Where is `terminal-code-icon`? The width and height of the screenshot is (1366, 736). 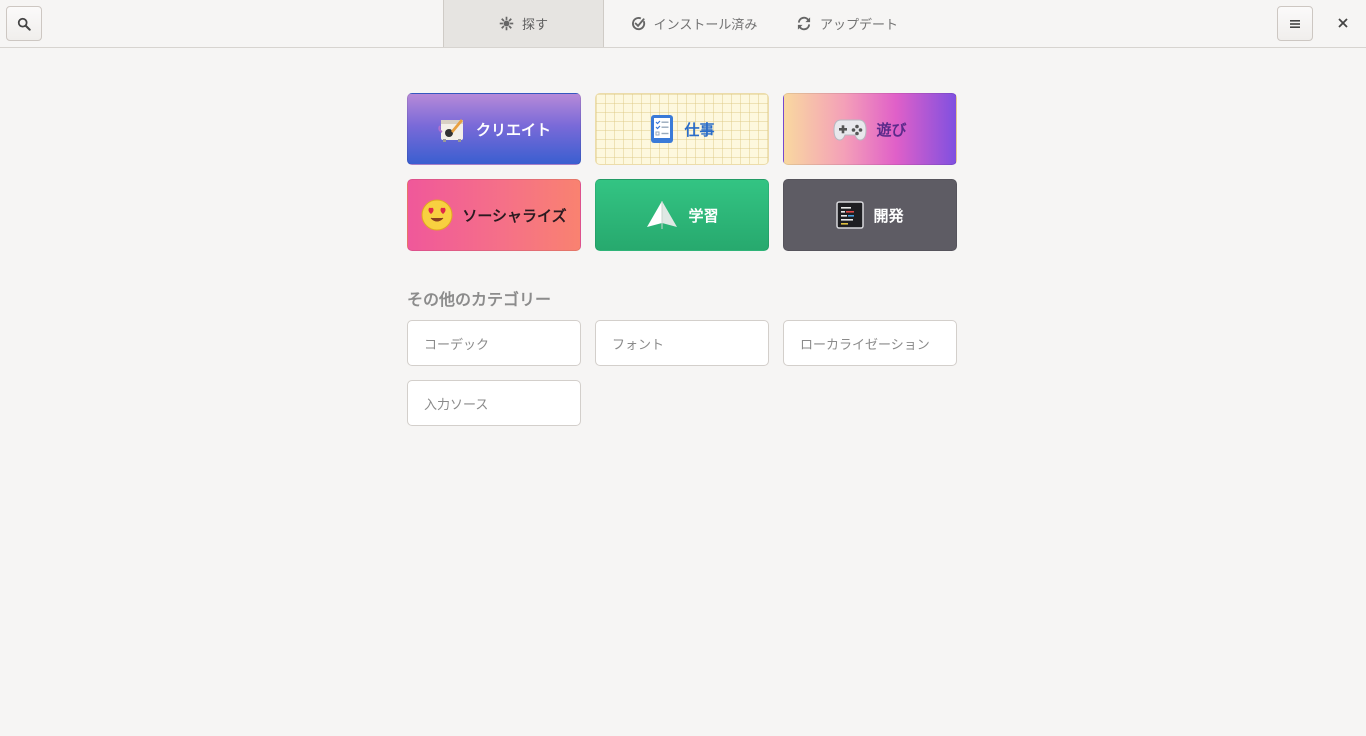 terminal-code-icon is located at coordinates (850, 215).